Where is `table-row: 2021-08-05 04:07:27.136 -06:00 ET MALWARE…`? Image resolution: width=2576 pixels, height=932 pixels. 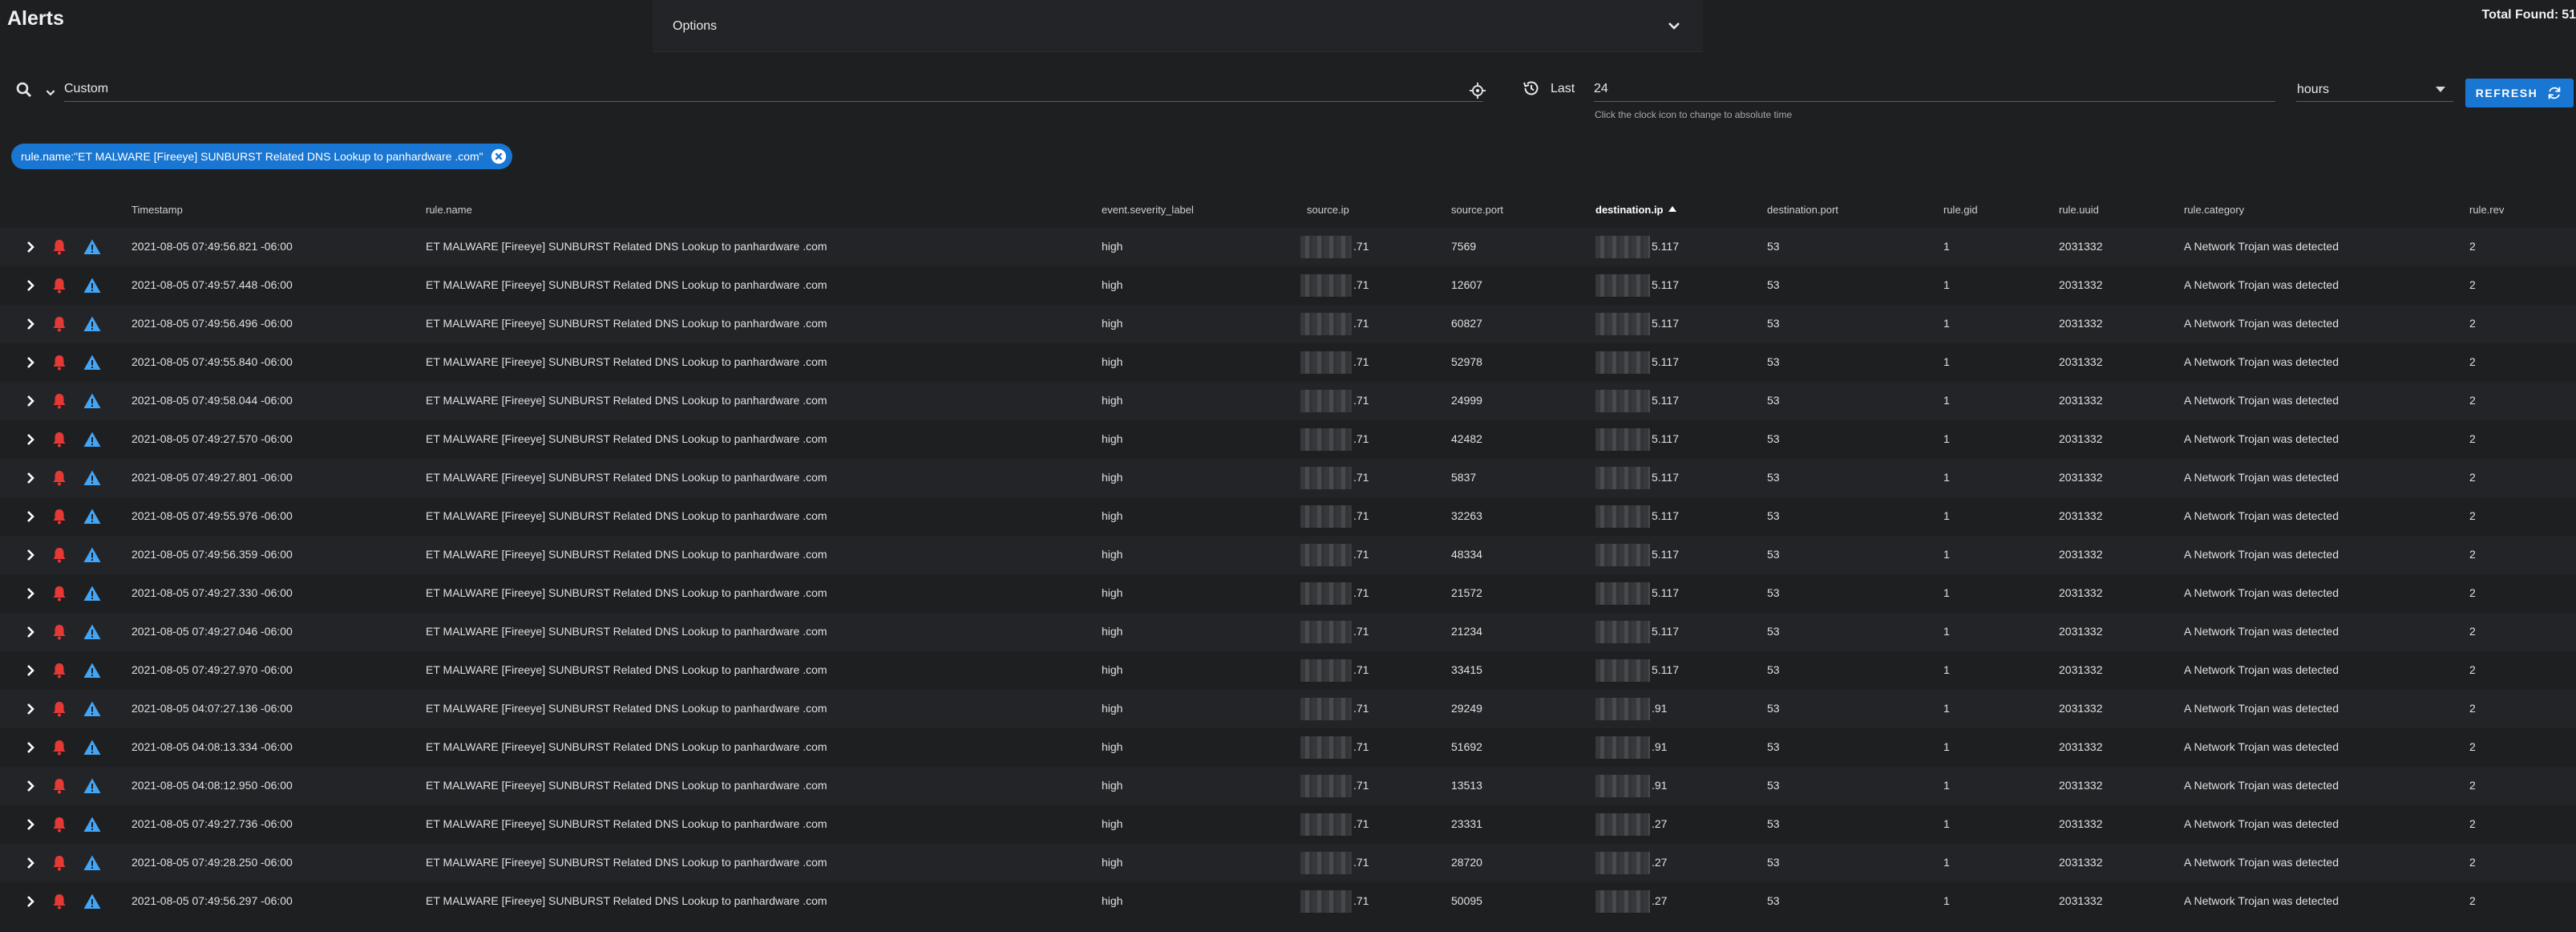
table-row: 2021-08-05 04:07:27.136 -06:00 ET MALWARE… is located at coordinates (1288, 709).